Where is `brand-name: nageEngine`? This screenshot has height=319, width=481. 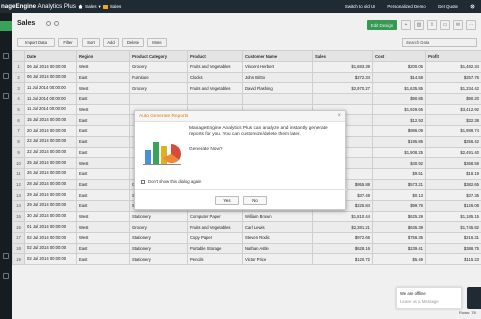 brand-name: nageEngine is located at coordinates (19, 6).